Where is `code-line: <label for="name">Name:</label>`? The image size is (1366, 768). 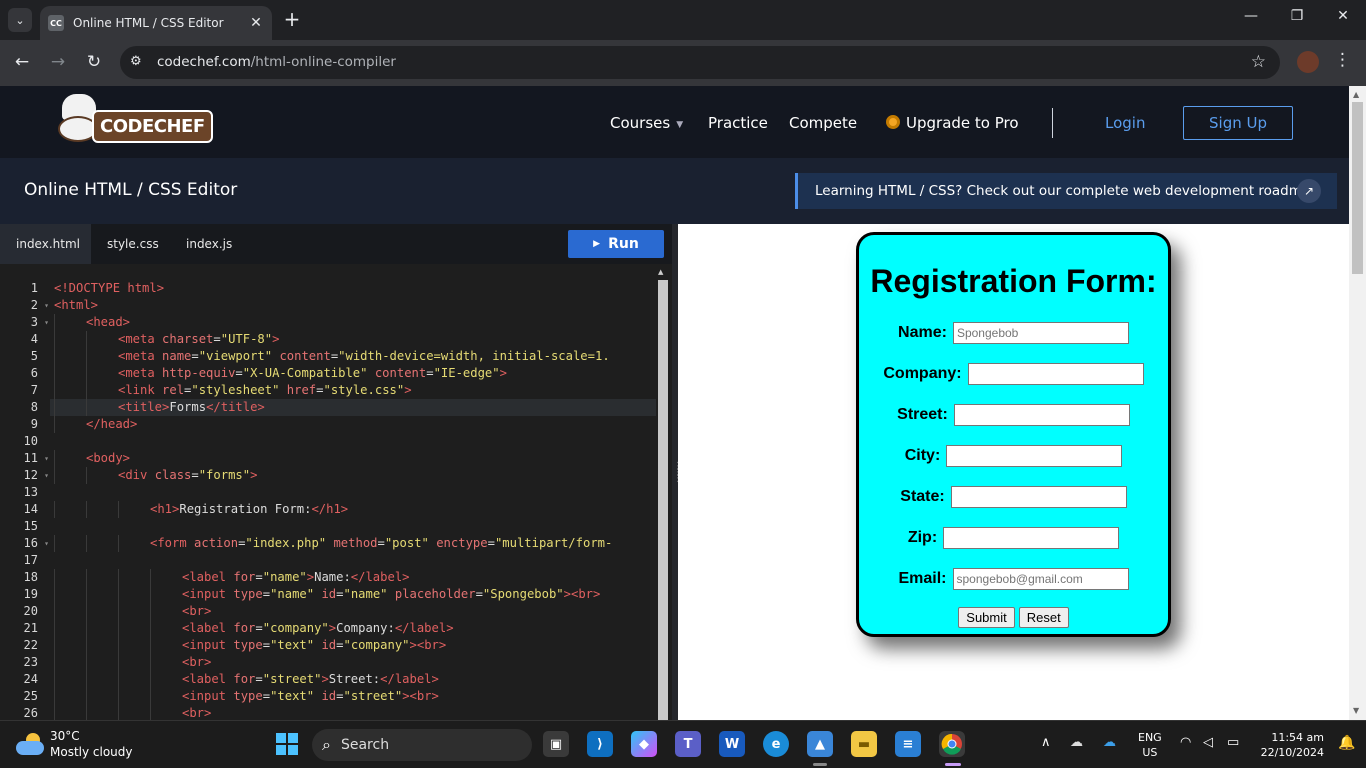 code-line: <label for="name">Name:</label> is located at coordinates (353, 577).